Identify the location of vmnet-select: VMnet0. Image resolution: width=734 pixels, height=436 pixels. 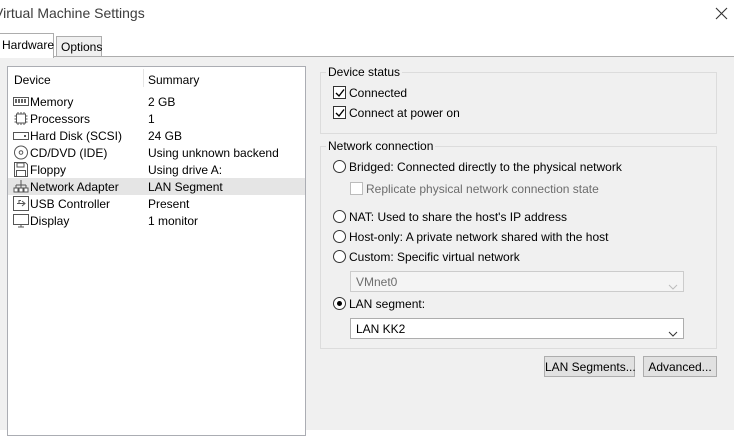
(517, 281).